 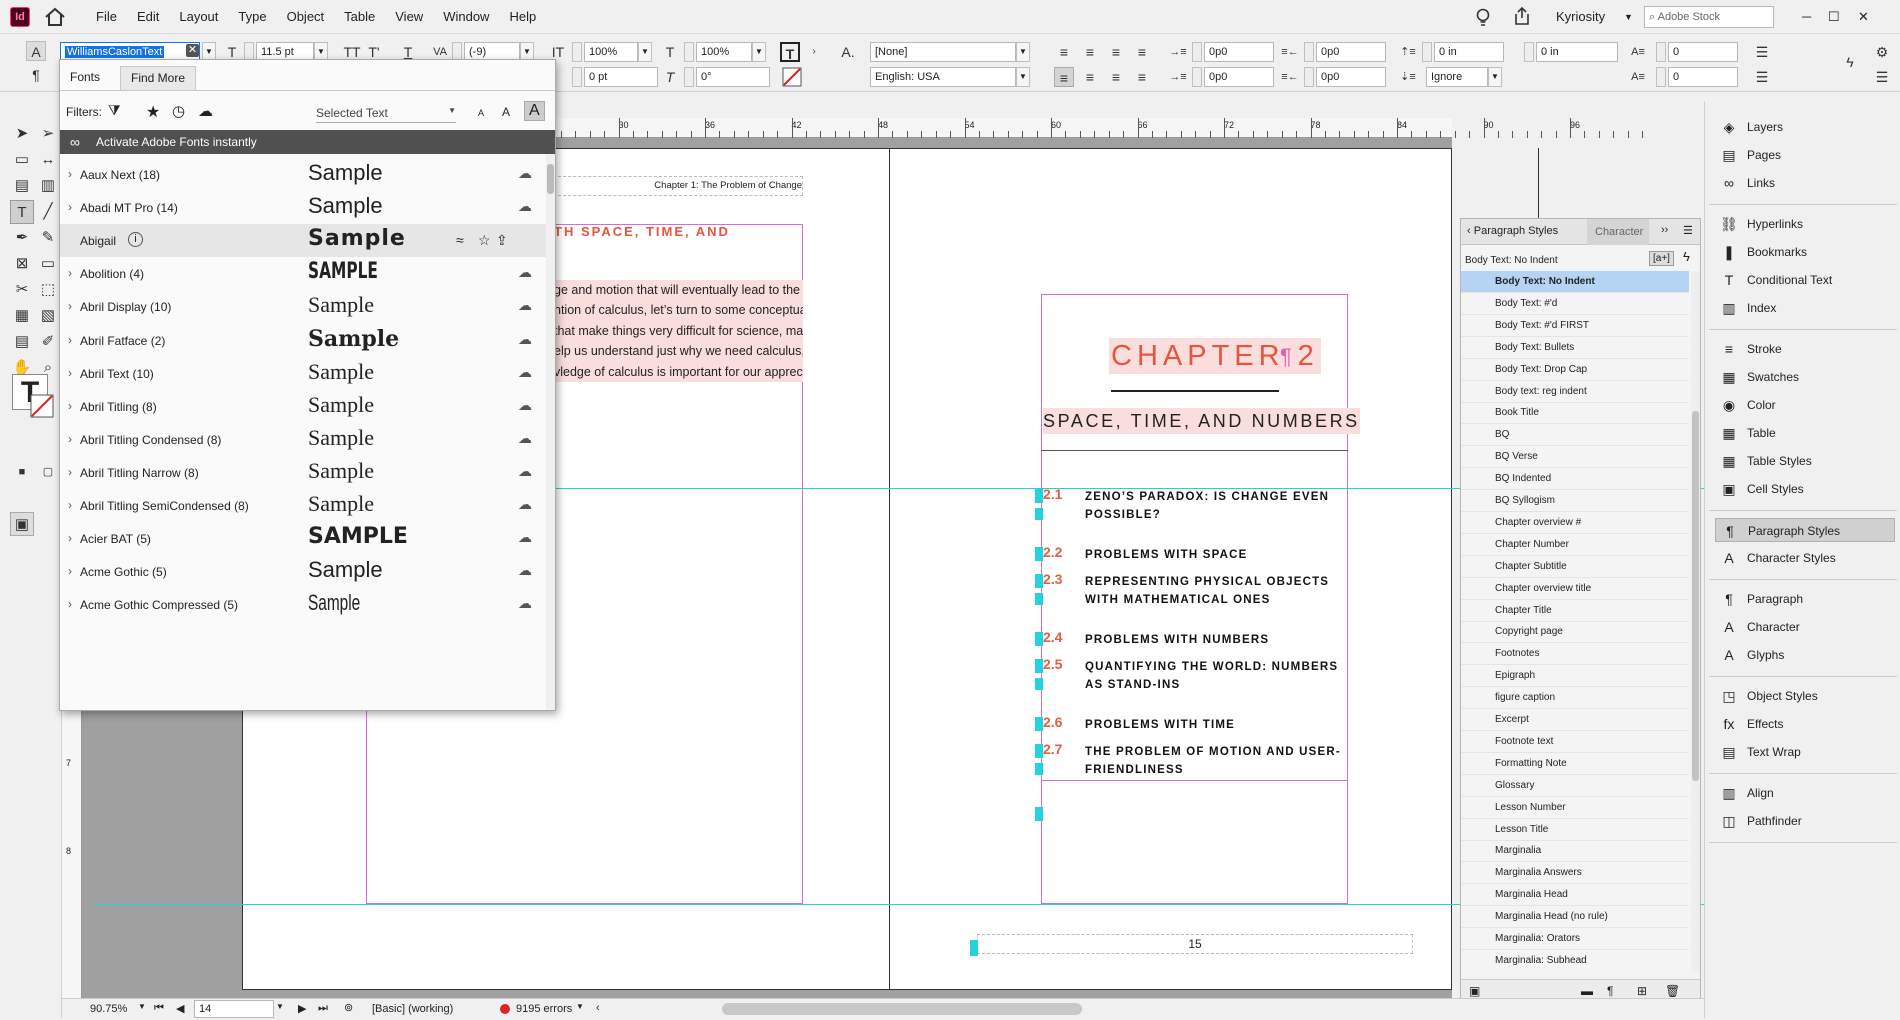 I want to click on paragraph-style-item: Glossary, so click(x=1575, y=786).